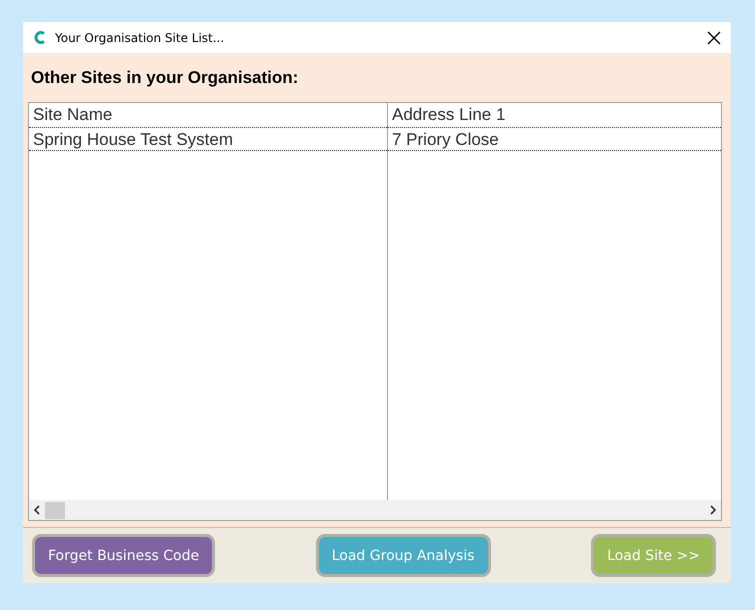  I want to click on table-cell: 7 Priory Close, so click(554, 139).